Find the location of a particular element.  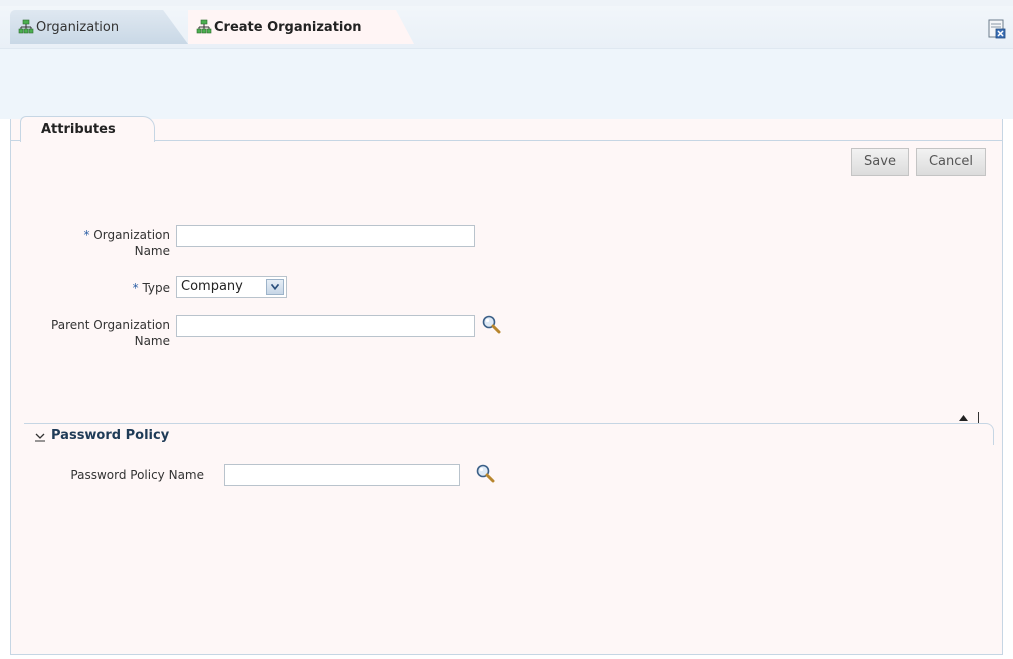

password-policy-name-label: Password Policy Name is located at coordinates (137, 475).